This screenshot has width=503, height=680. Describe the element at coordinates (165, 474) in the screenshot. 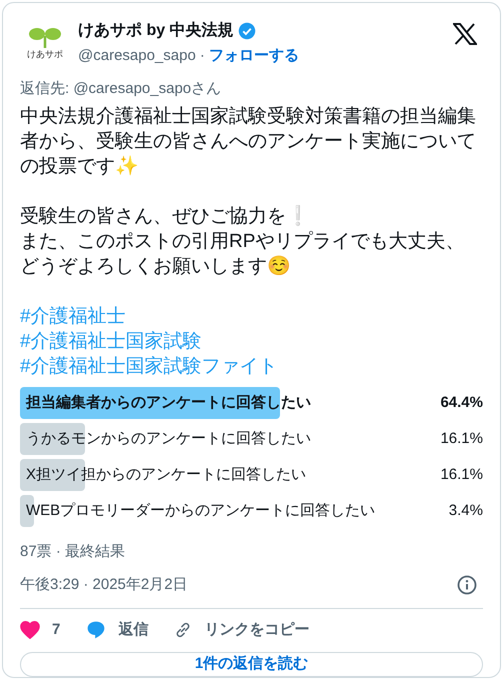

I see `poll-option-label: X担ツイ担からのアンケートに回答したい` at that location.